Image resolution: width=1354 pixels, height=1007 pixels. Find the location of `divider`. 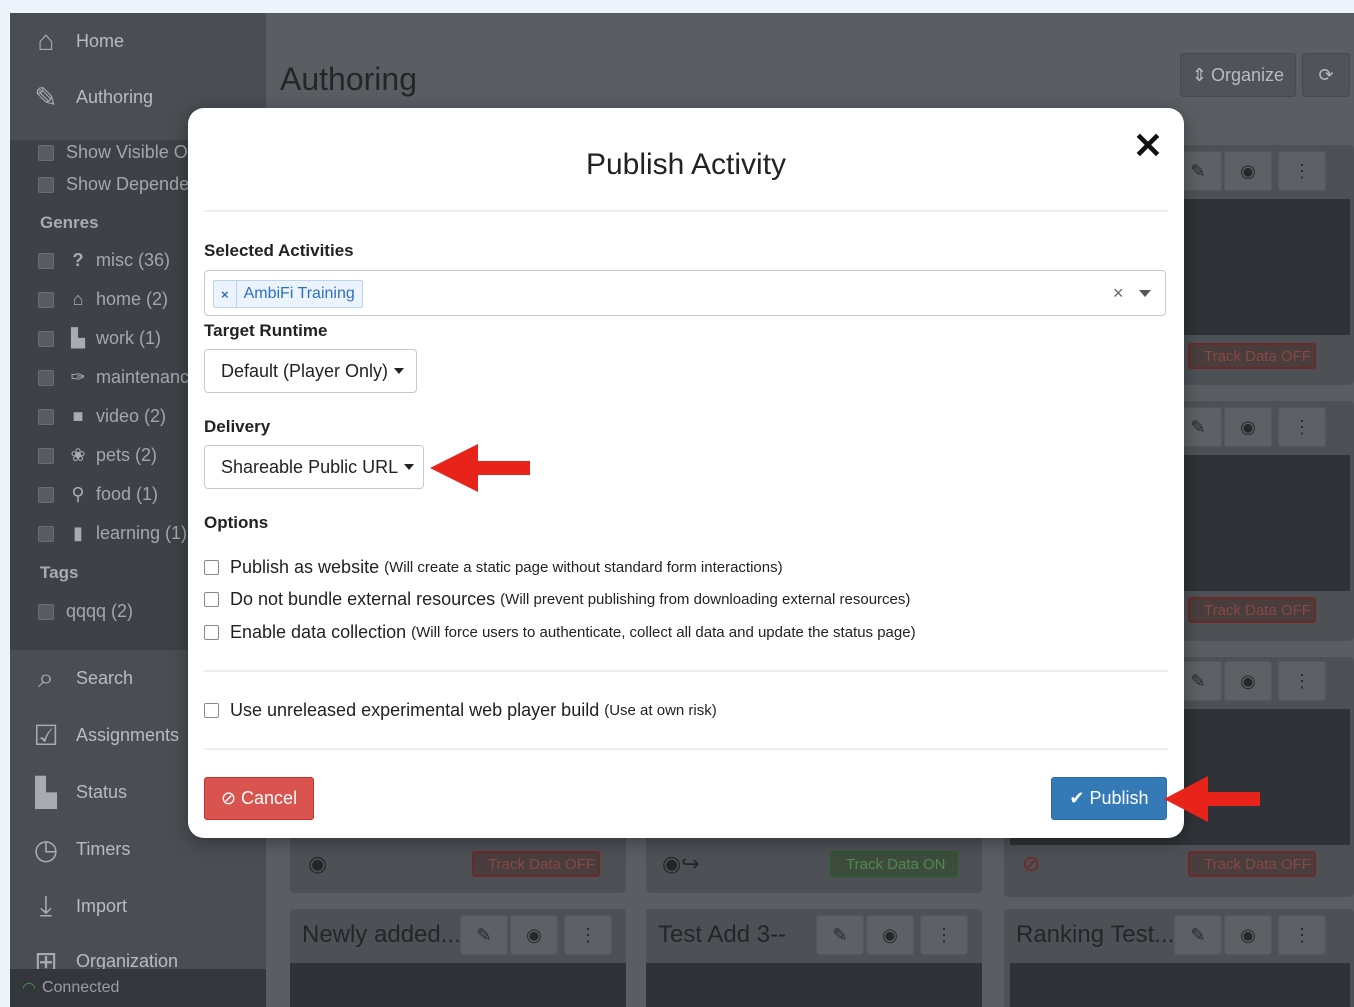

divider is located at coordinates (686, 671).